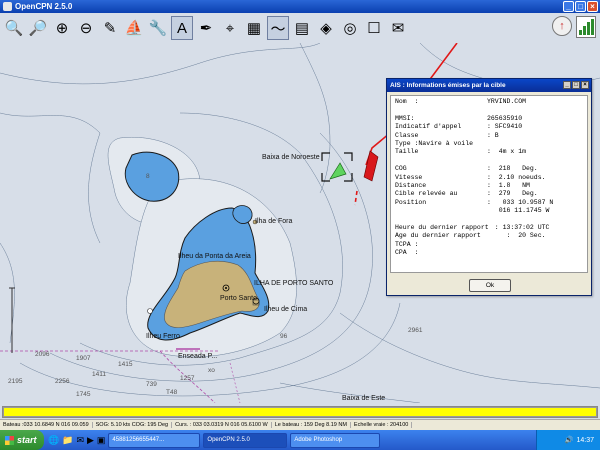 This screenshot has height=450, width=600. I want to click on depth-sounding: 2096, so click(42, 354).